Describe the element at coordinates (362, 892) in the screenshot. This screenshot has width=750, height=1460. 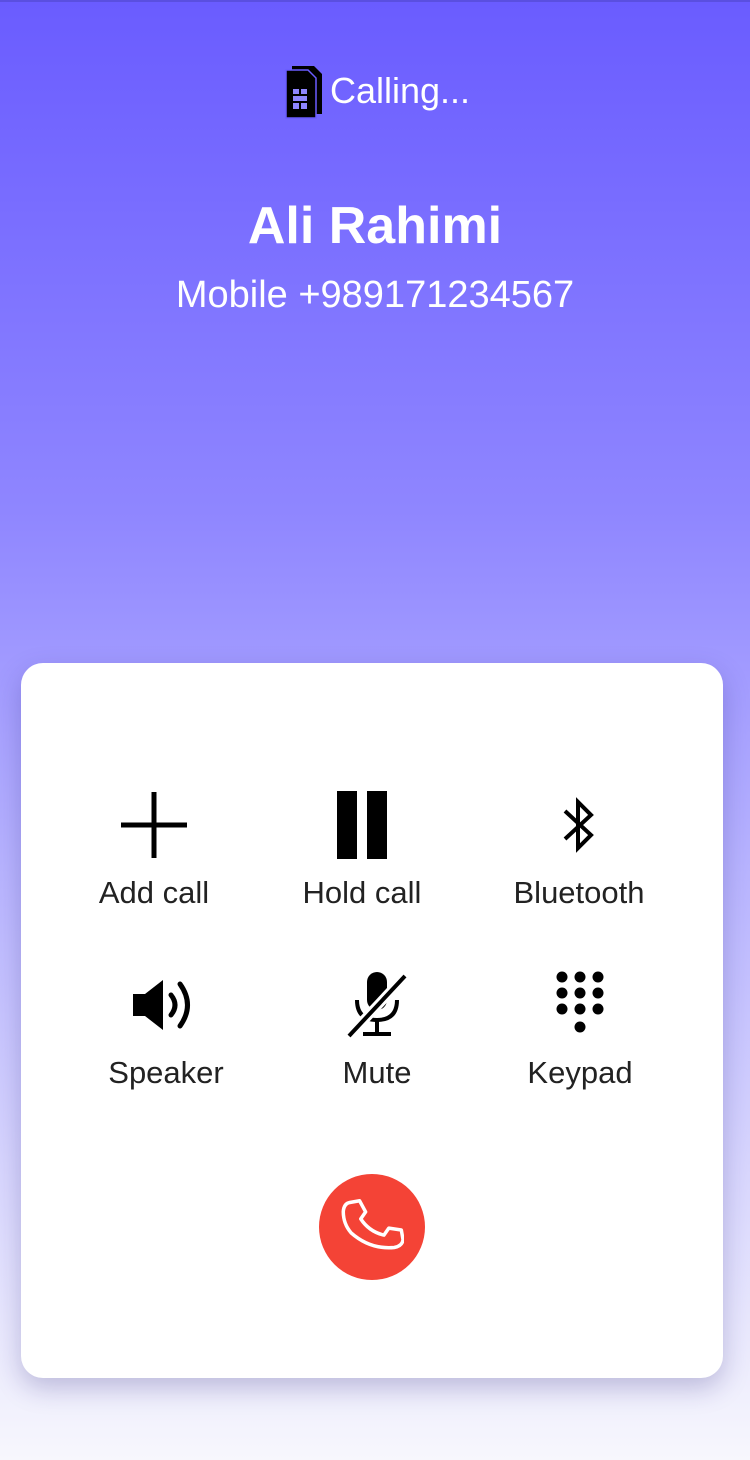
I see `hold-call-label: Hold call` at that location.